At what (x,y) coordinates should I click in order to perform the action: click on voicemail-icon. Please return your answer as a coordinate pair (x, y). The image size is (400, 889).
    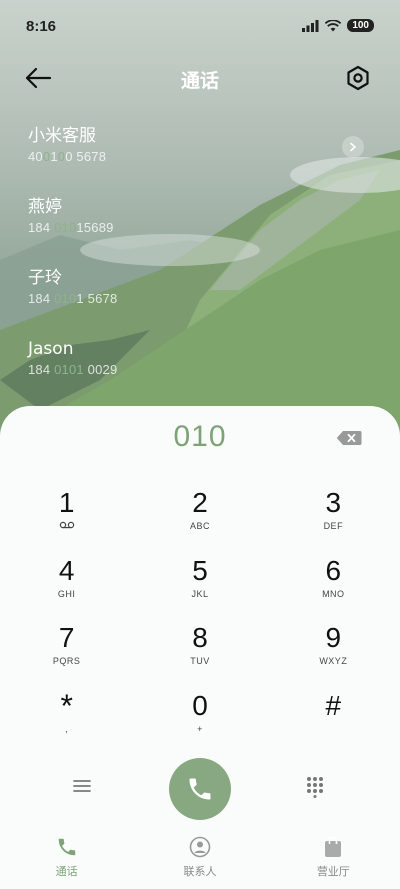
    Looking at the image, I should click on (66, 526).